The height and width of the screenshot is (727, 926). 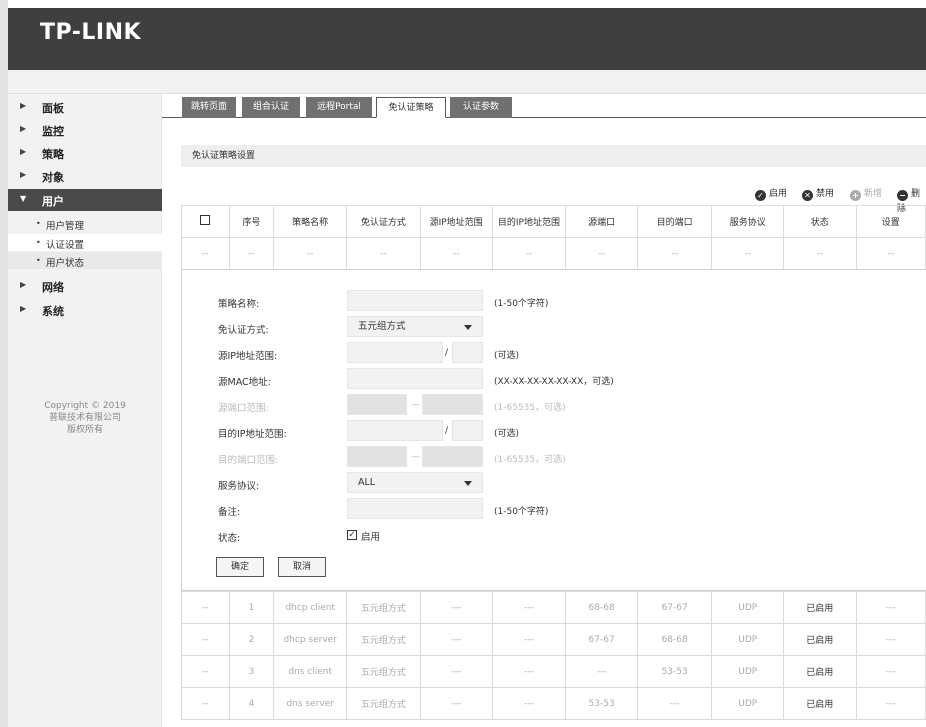 What do you see at coordinates (467, 430) in the screenshot?
I see `dst-ip-mask-input` at bounding box center [467, 430].